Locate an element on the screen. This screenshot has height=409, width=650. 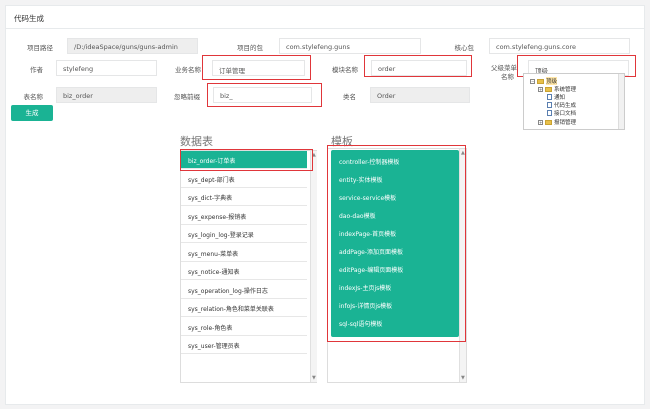
table-item: sys_operation_log-操作日志 is located at coordinates (244, 290).